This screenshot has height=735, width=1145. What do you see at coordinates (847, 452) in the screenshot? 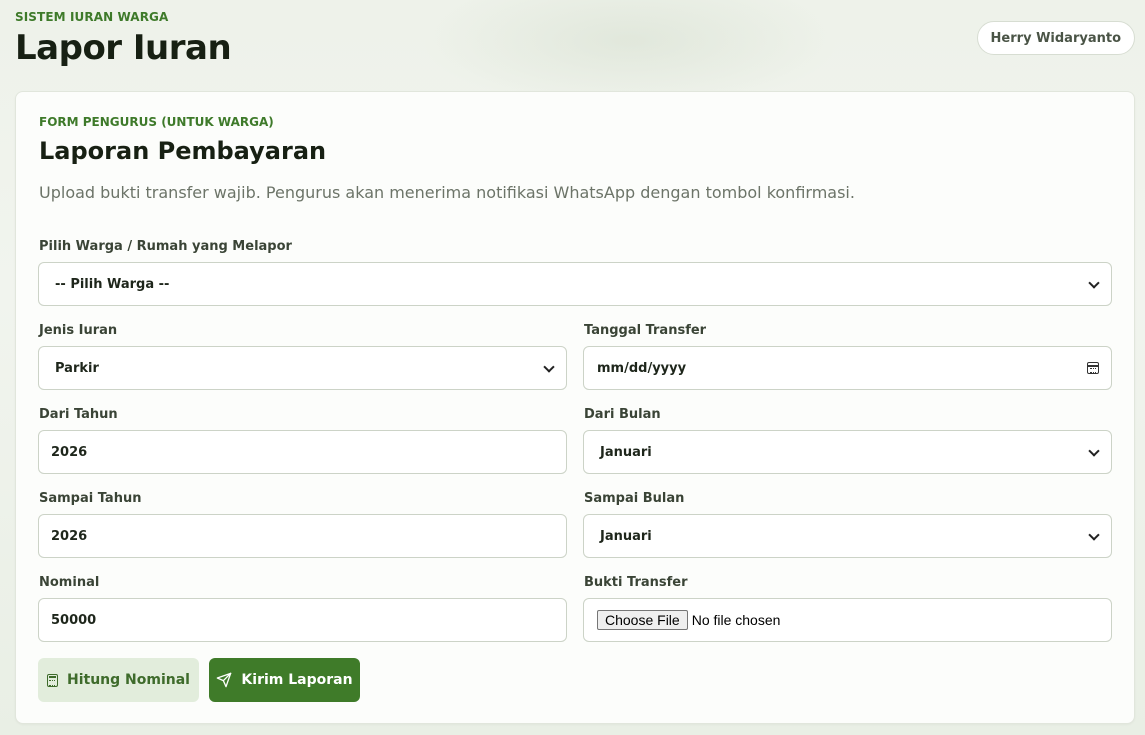
I see `dari-bulan-select: Januari` at bounding box center [847, 452].